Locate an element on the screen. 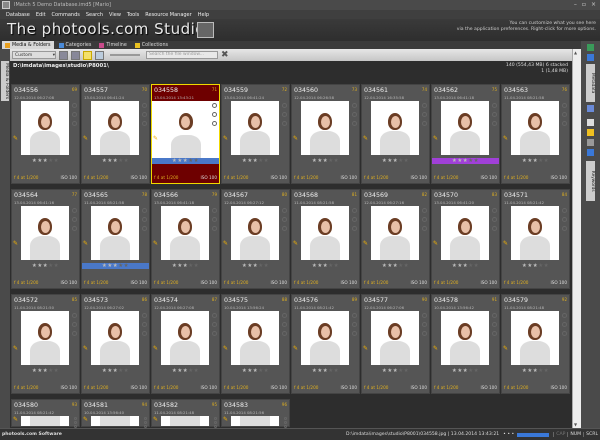 This screenshot has height=440, width=600. info-icon is located at coordinates (590, 57).